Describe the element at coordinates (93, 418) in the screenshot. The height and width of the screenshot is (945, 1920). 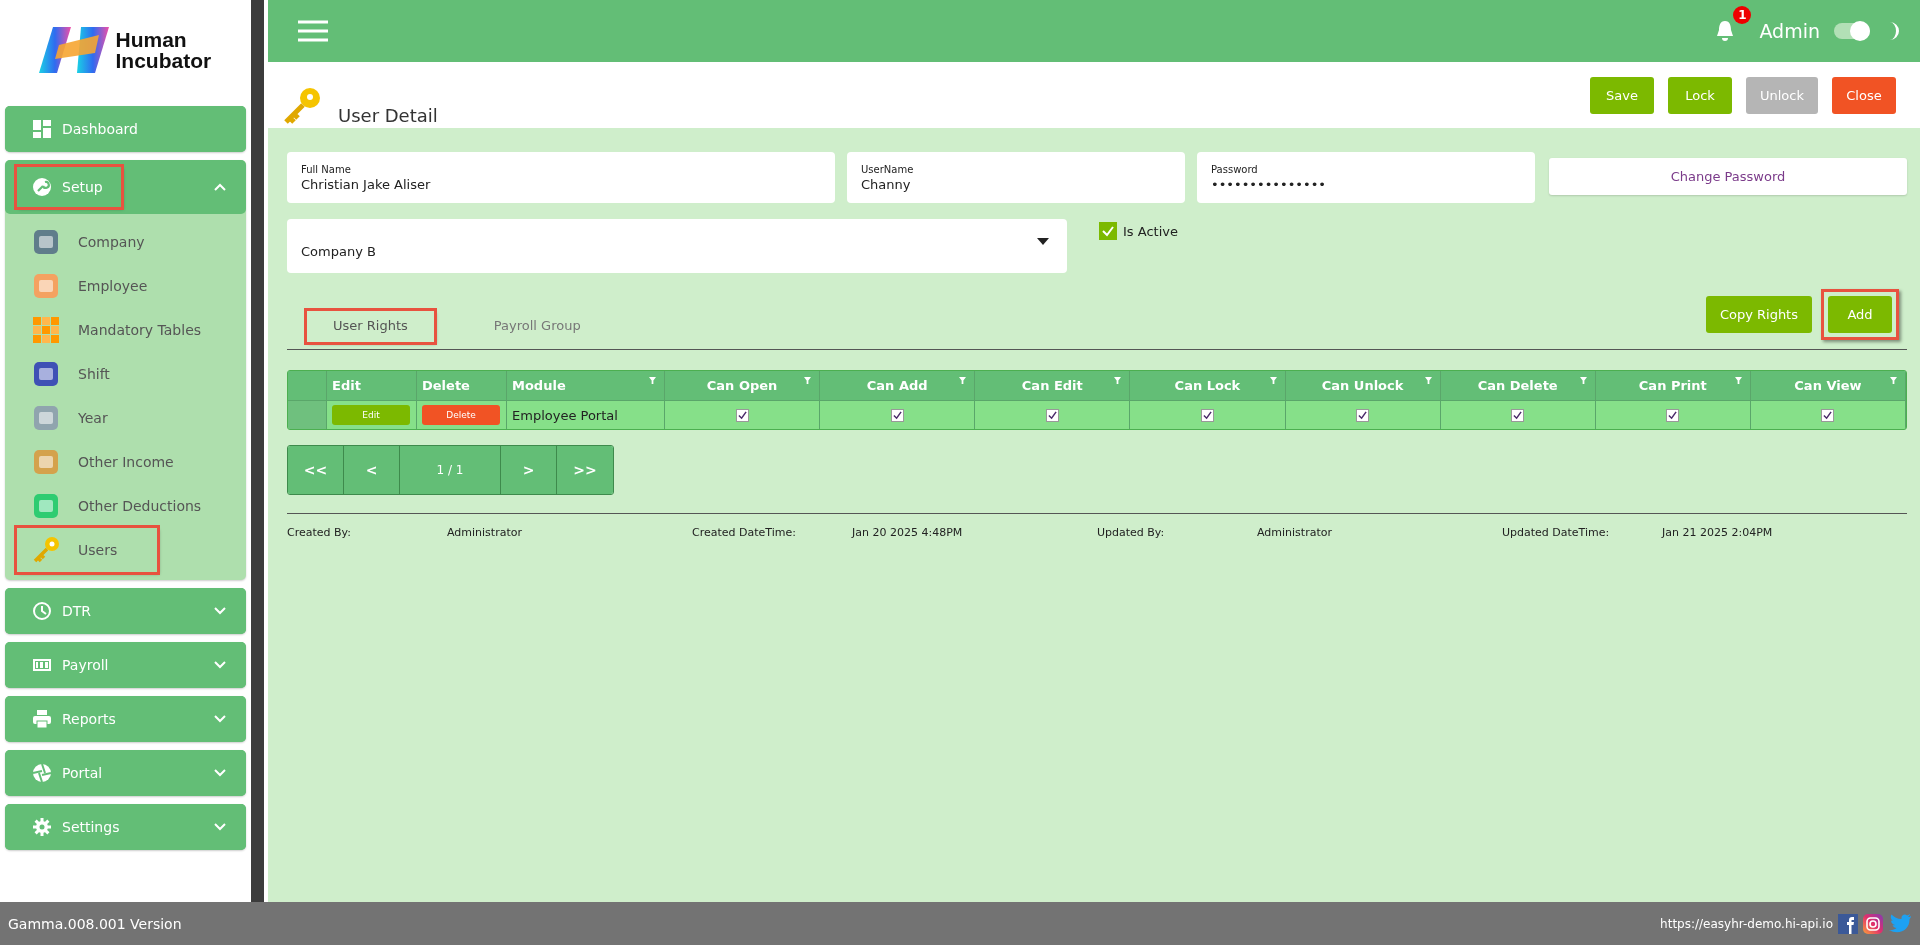
I see `submenu-label: Year` at that location.